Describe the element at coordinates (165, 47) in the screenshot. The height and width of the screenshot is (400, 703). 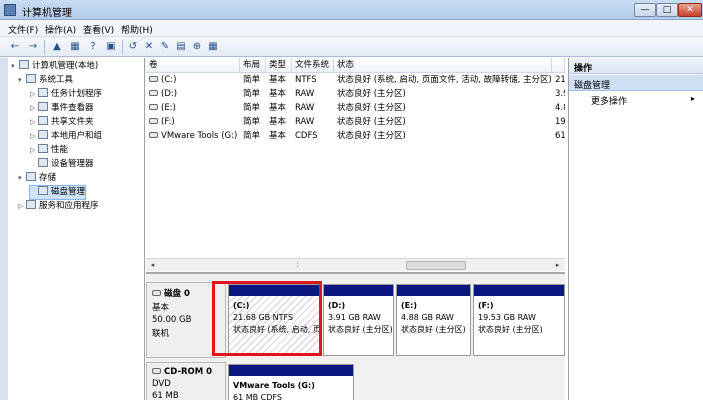
I see `edit-icon: ✎` at that location.